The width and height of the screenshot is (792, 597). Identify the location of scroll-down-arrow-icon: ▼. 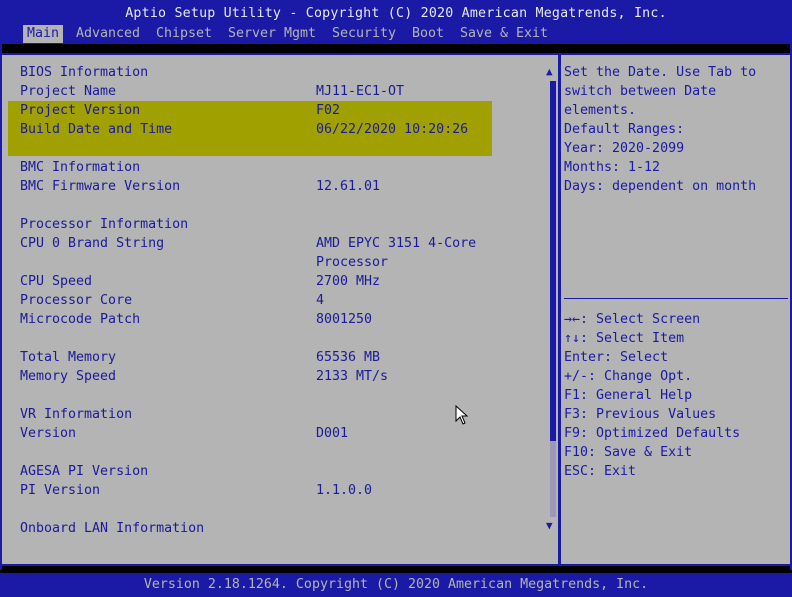
(549, 526).